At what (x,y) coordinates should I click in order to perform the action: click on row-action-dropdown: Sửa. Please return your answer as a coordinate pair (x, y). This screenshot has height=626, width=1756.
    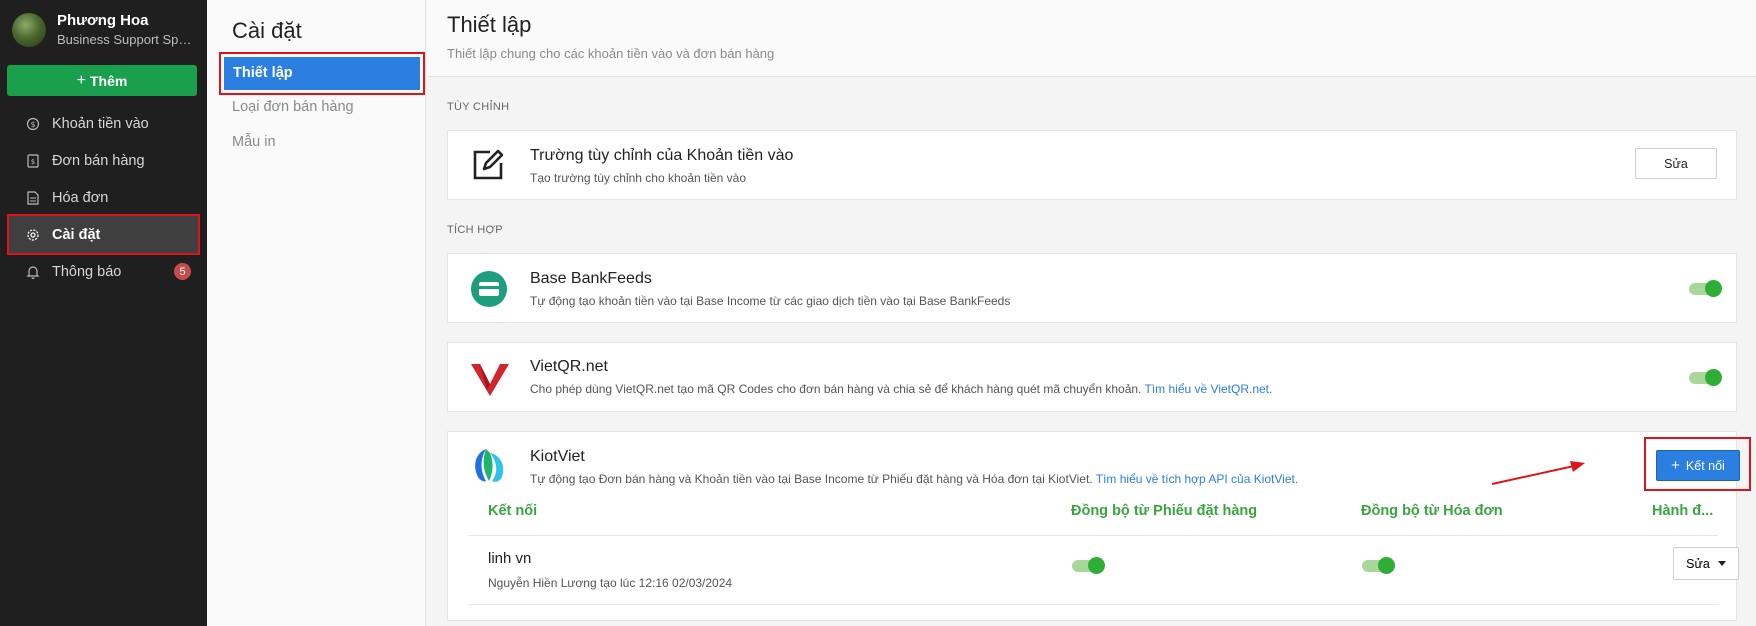
    Looking at the image, I should click on (1706, 563).